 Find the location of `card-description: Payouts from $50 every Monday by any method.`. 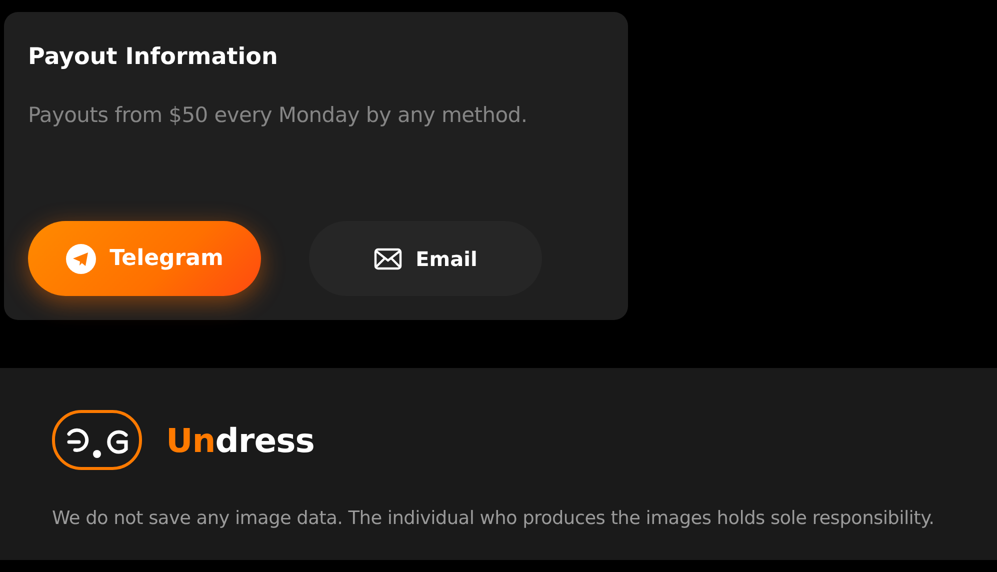

card-description: Payouts from $50 every Monday by any method. is located at coordinates (278, 115).